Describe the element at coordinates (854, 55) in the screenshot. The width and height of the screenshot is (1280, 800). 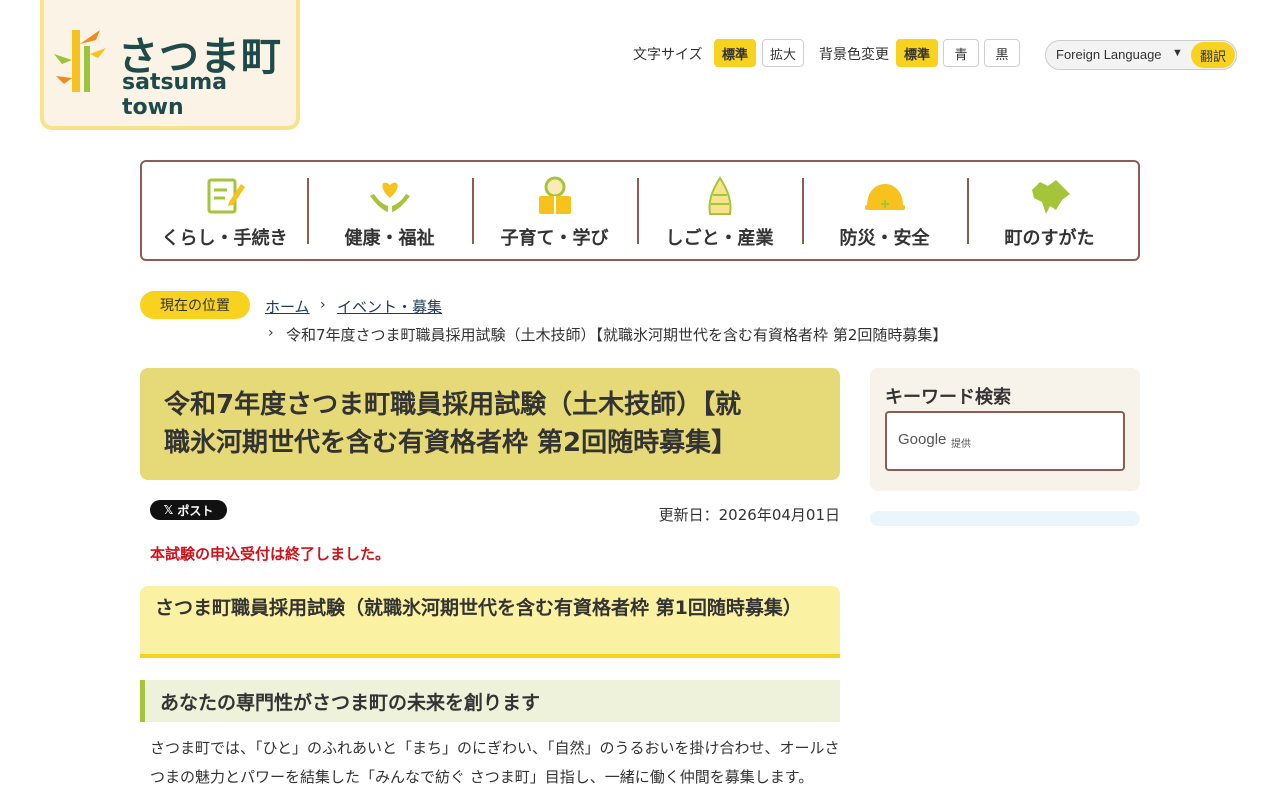
I see `bg-color-label: 背景色変更` at that location.